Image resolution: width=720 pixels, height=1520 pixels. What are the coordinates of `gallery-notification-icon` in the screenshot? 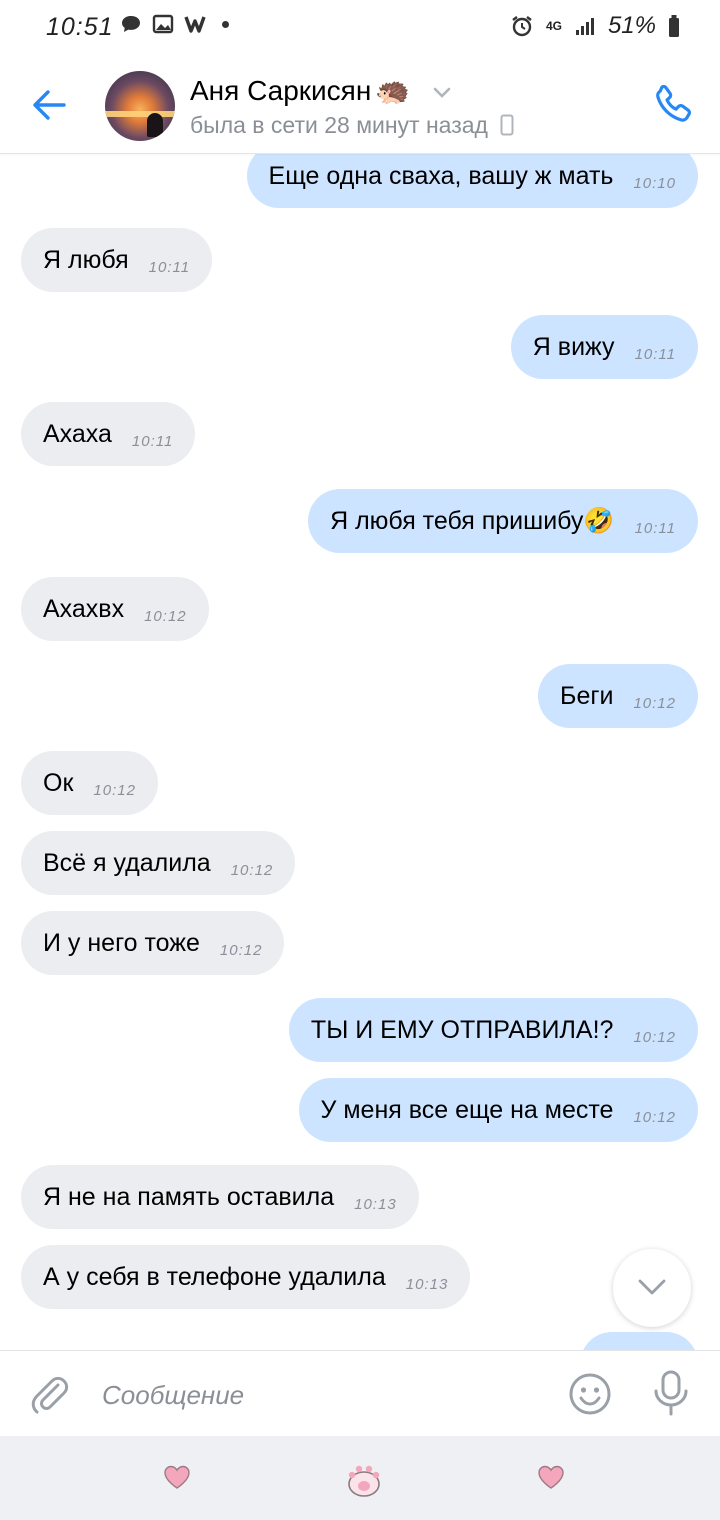 It's located at (163, 24).